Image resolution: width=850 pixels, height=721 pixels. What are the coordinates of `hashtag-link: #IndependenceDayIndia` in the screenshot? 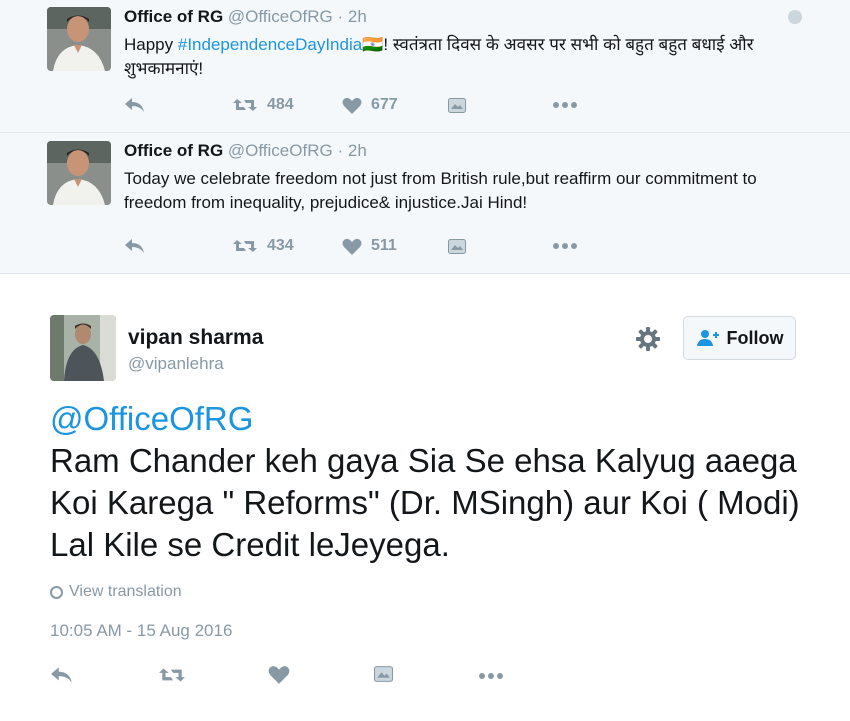 It's located at (270, 44).